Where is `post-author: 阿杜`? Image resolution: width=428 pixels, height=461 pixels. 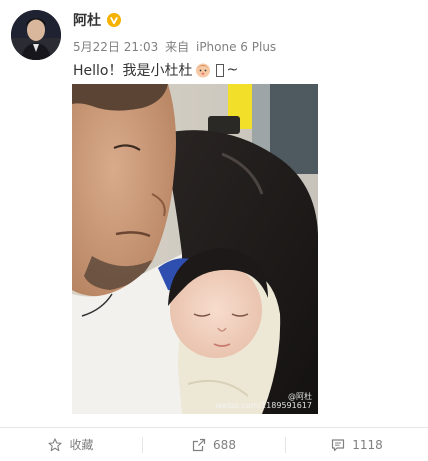
post-author: 阿杜 is located at coordinates (97, 20).